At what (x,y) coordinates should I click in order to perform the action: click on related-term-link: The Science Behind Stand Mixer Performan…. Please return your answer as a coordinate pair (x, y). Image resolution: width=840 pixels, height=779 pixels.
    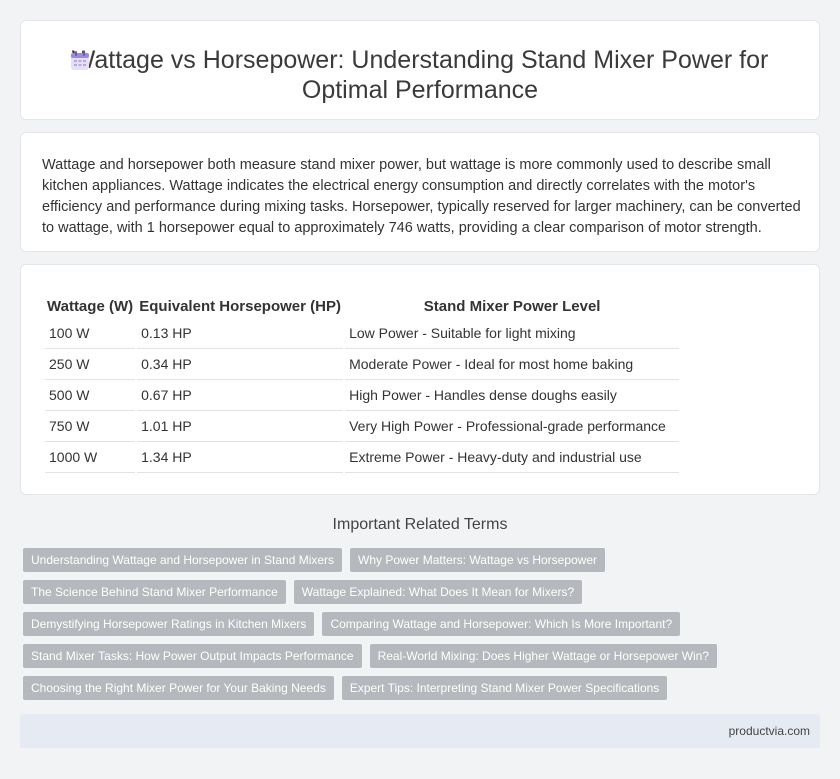
    Looking at the image, I should click on (154, 592).